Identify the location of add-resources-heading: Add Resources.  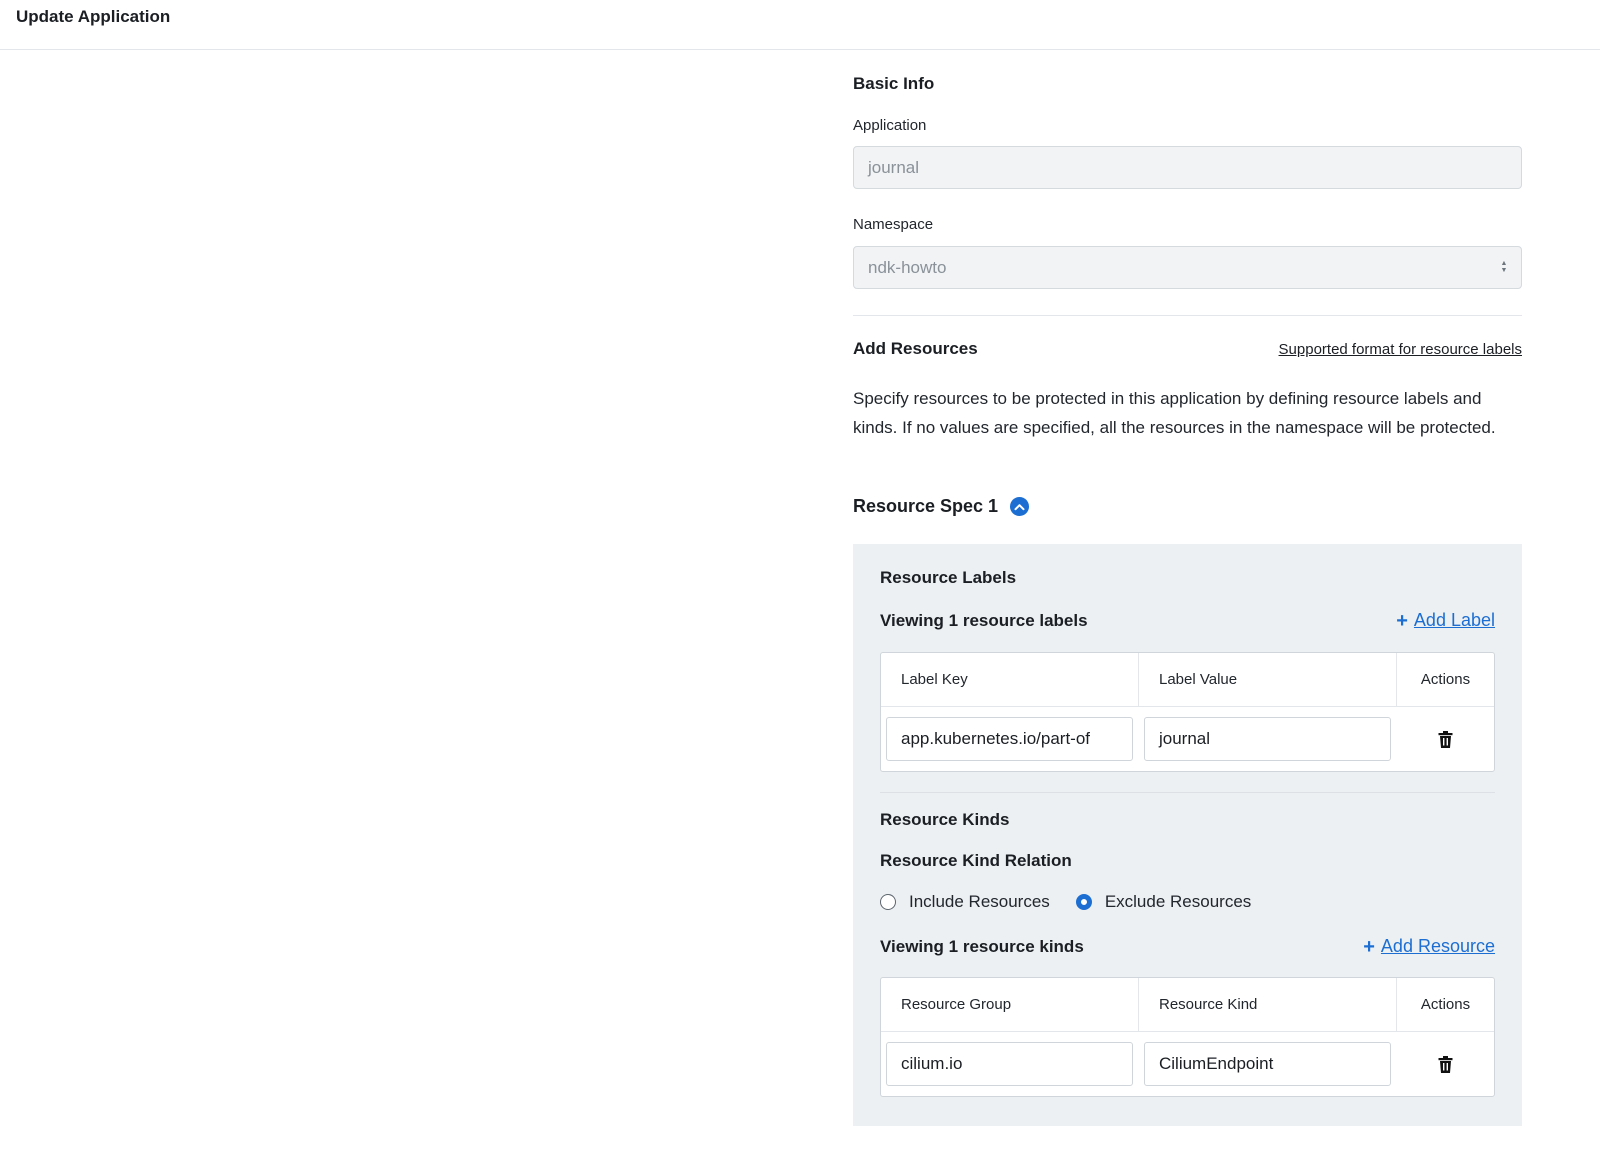
(915, 348).